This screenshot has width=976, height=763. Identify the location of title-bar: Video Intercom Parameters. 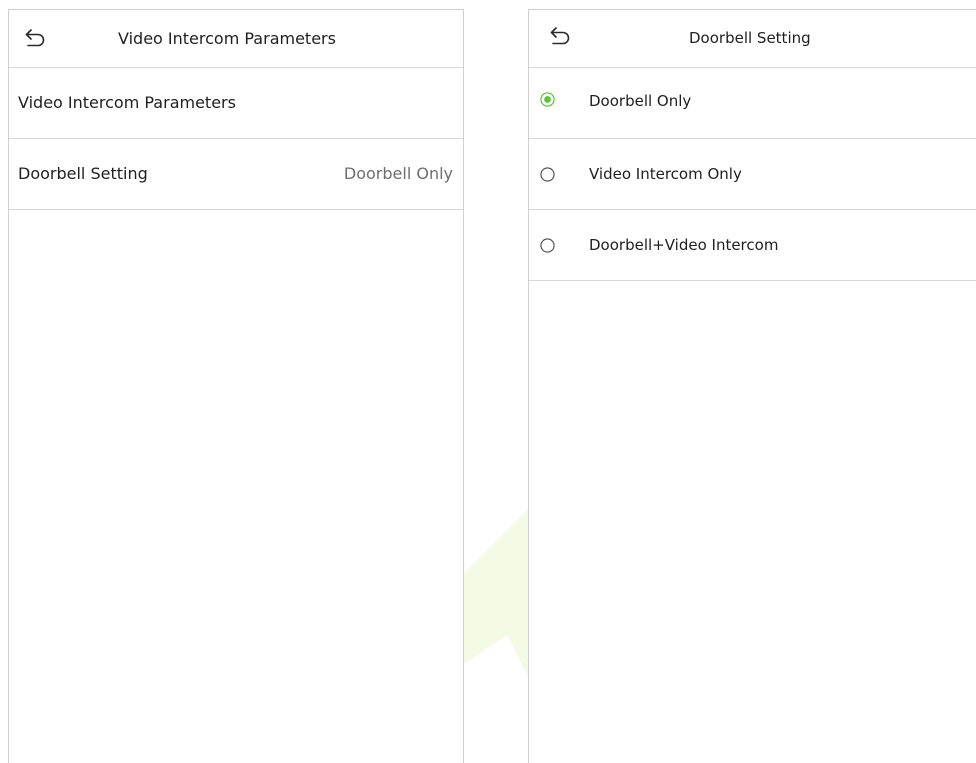
(236, 39).